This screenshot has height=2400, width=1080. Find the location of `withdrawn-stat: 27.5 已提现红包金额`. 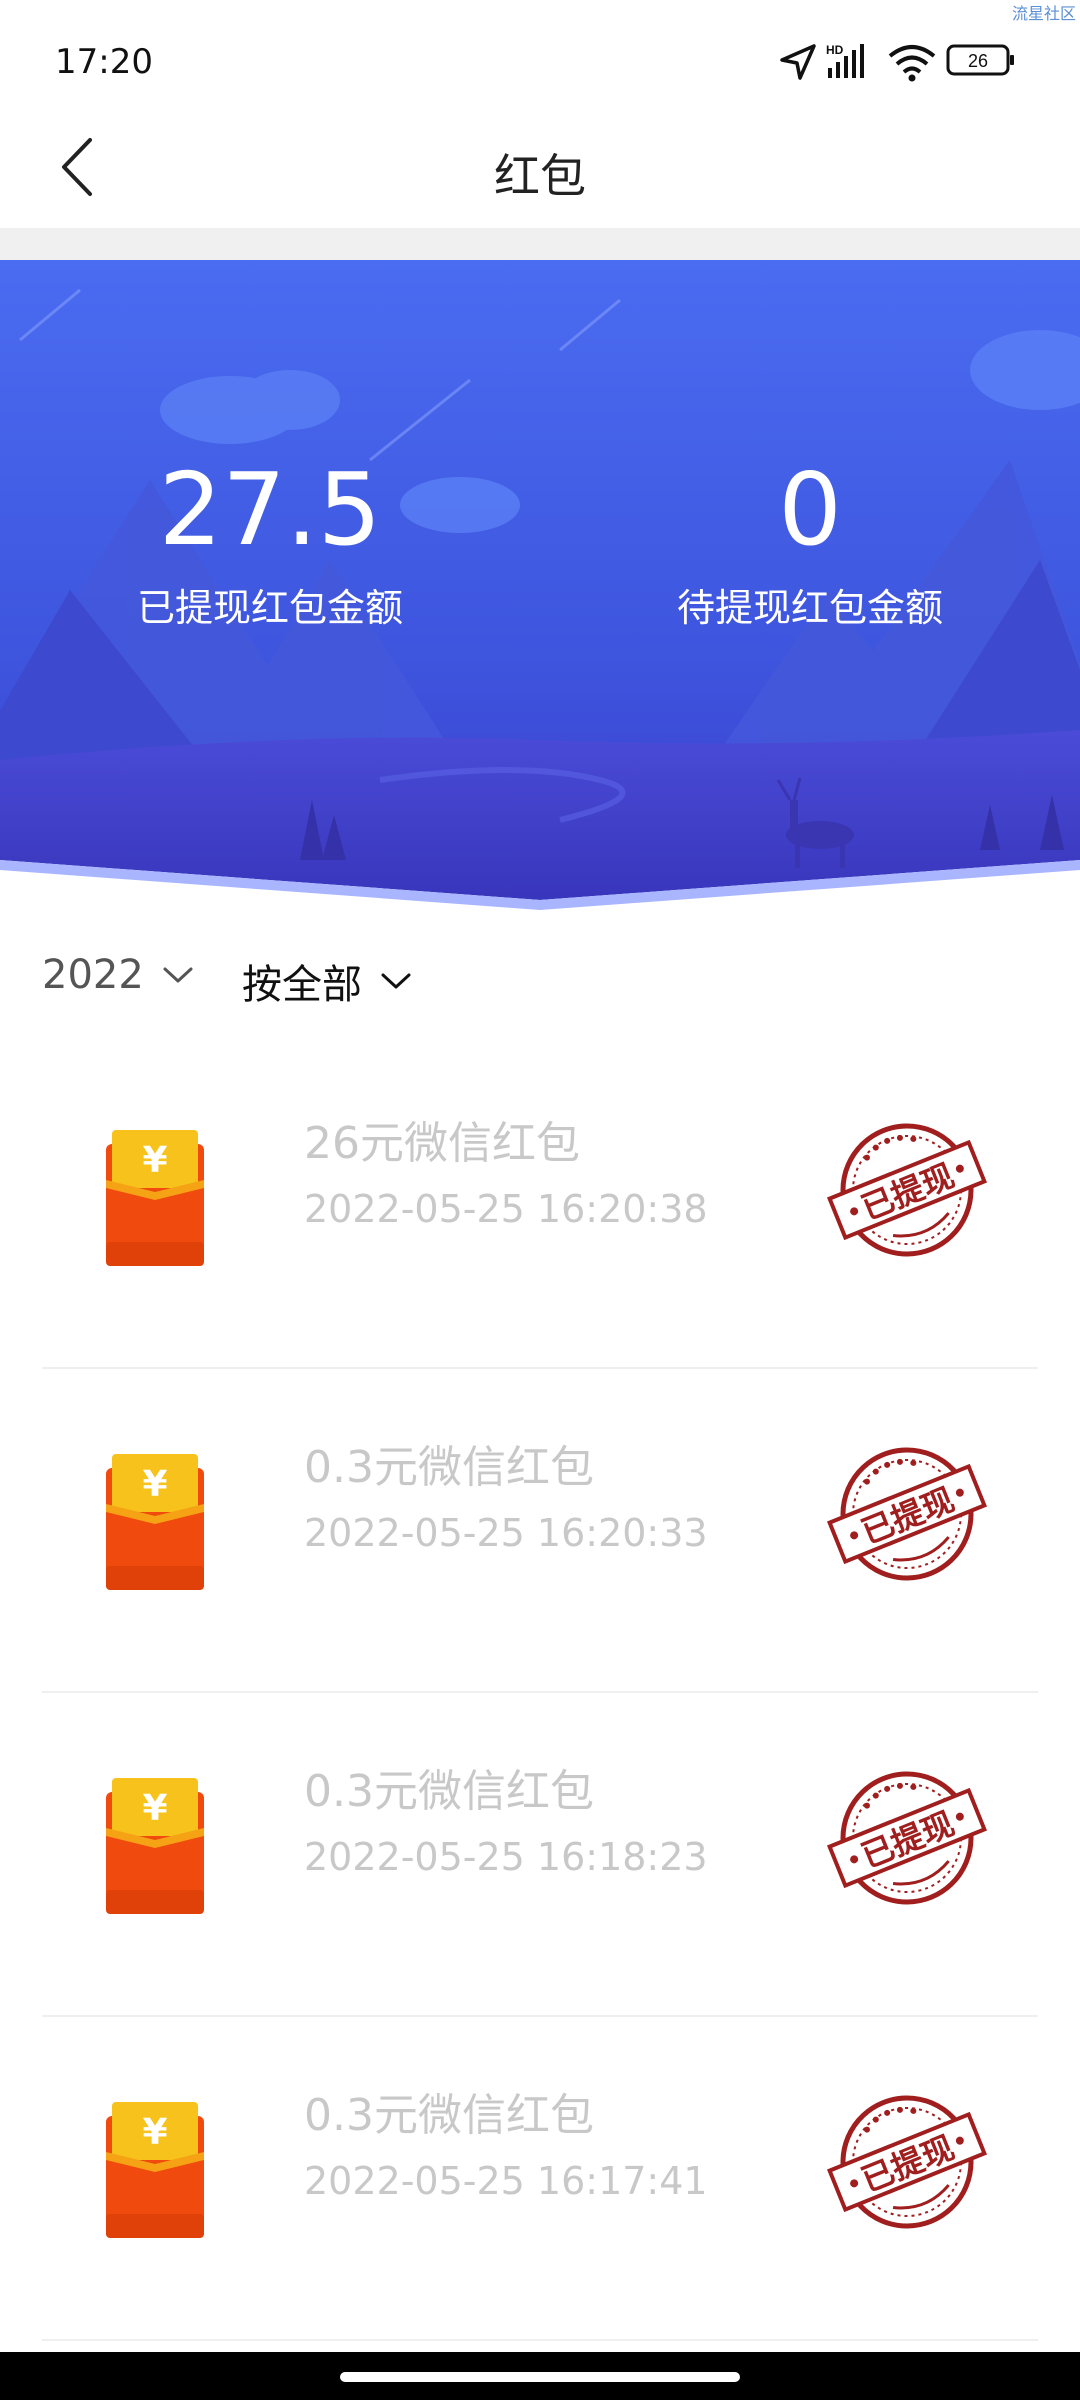

withdrawn-stat: 27.5 已提现红包金额 is located at coordinates (270, 541).